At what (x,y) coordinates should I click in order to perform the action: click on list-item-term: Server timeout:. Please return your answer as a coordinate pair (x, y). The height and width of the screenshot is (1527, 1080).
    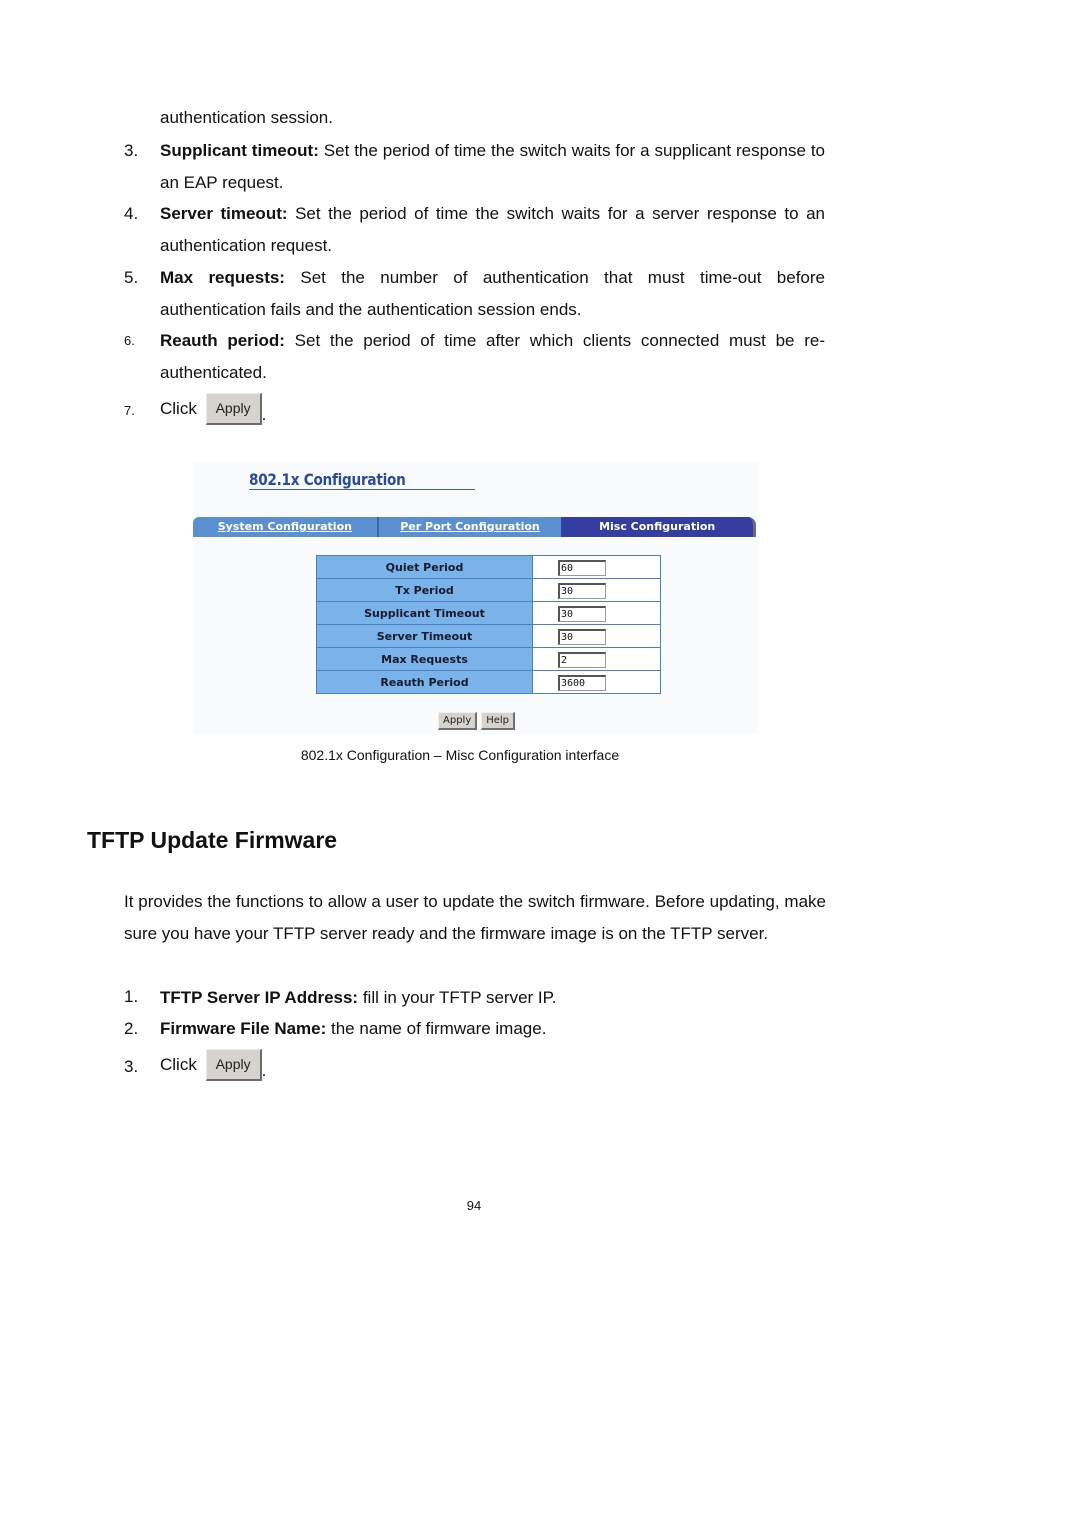
    Looking at the image, I should click on (224, 213).